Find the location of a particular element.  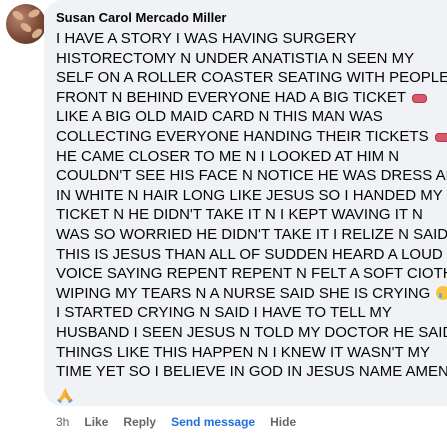

hide-button: Hide is located at coordinates (283, 422).